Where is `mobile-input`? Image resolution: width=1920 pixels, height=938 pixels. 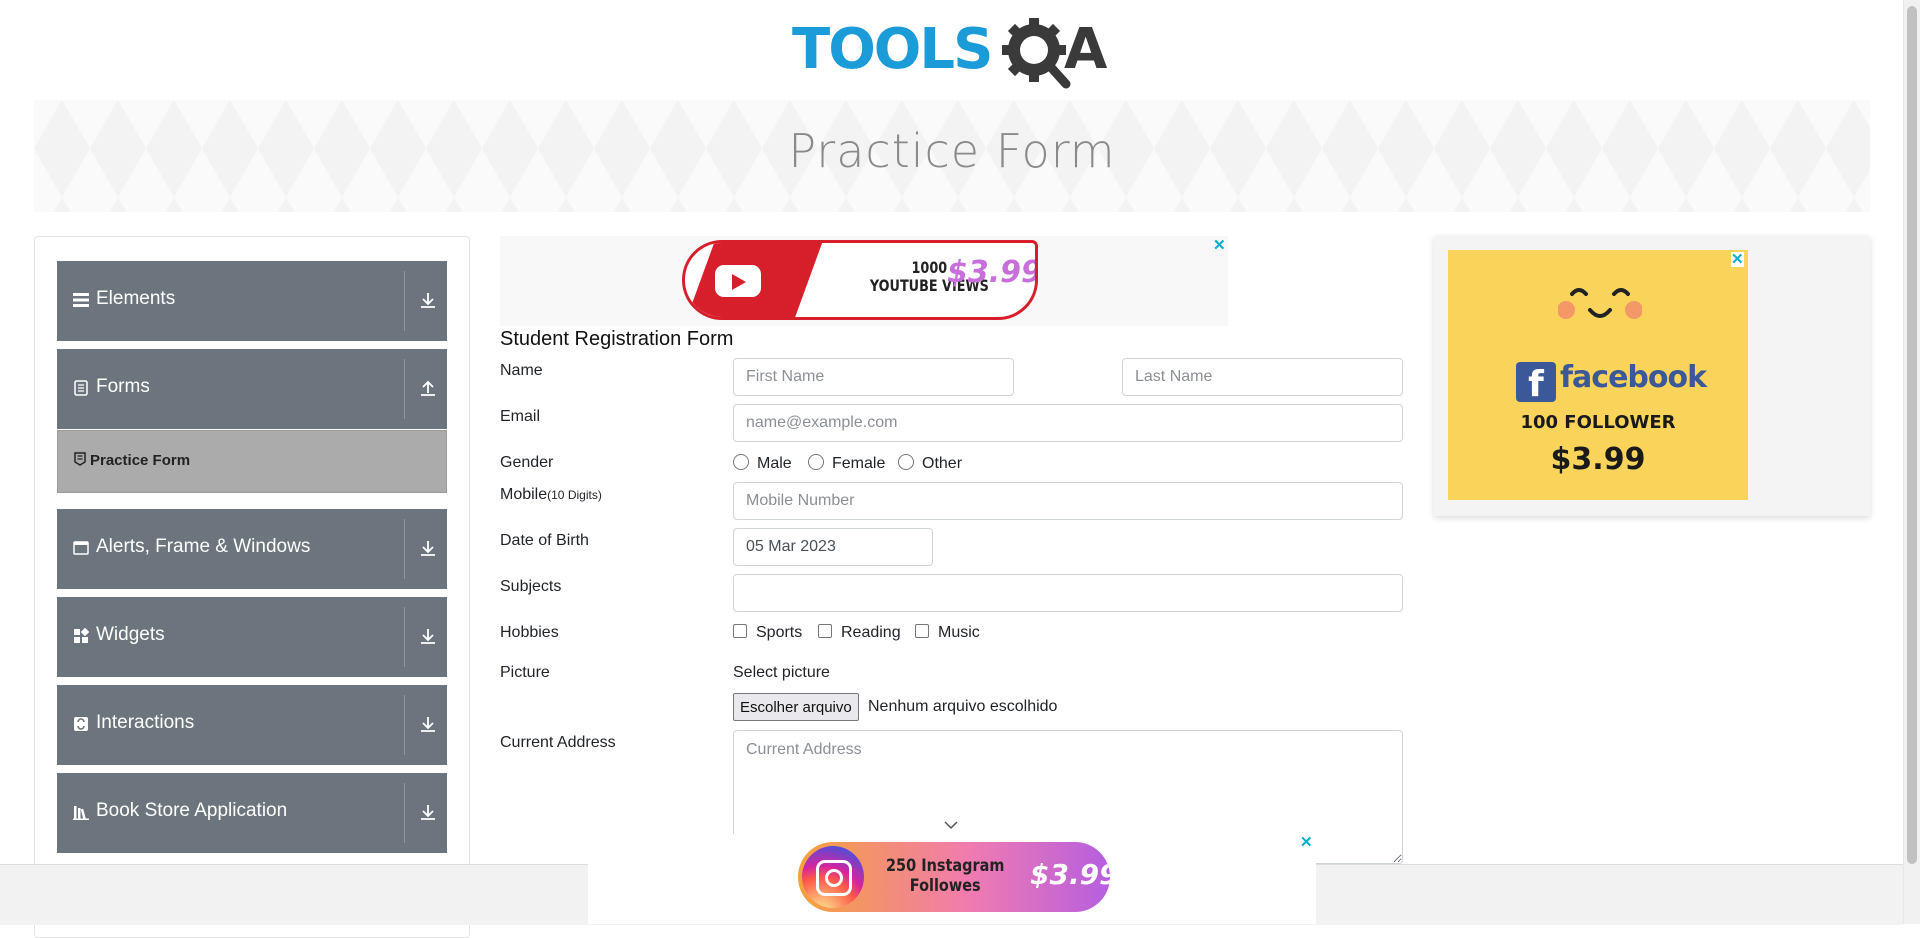 mobile-input is located at coordinates (1068, 501).